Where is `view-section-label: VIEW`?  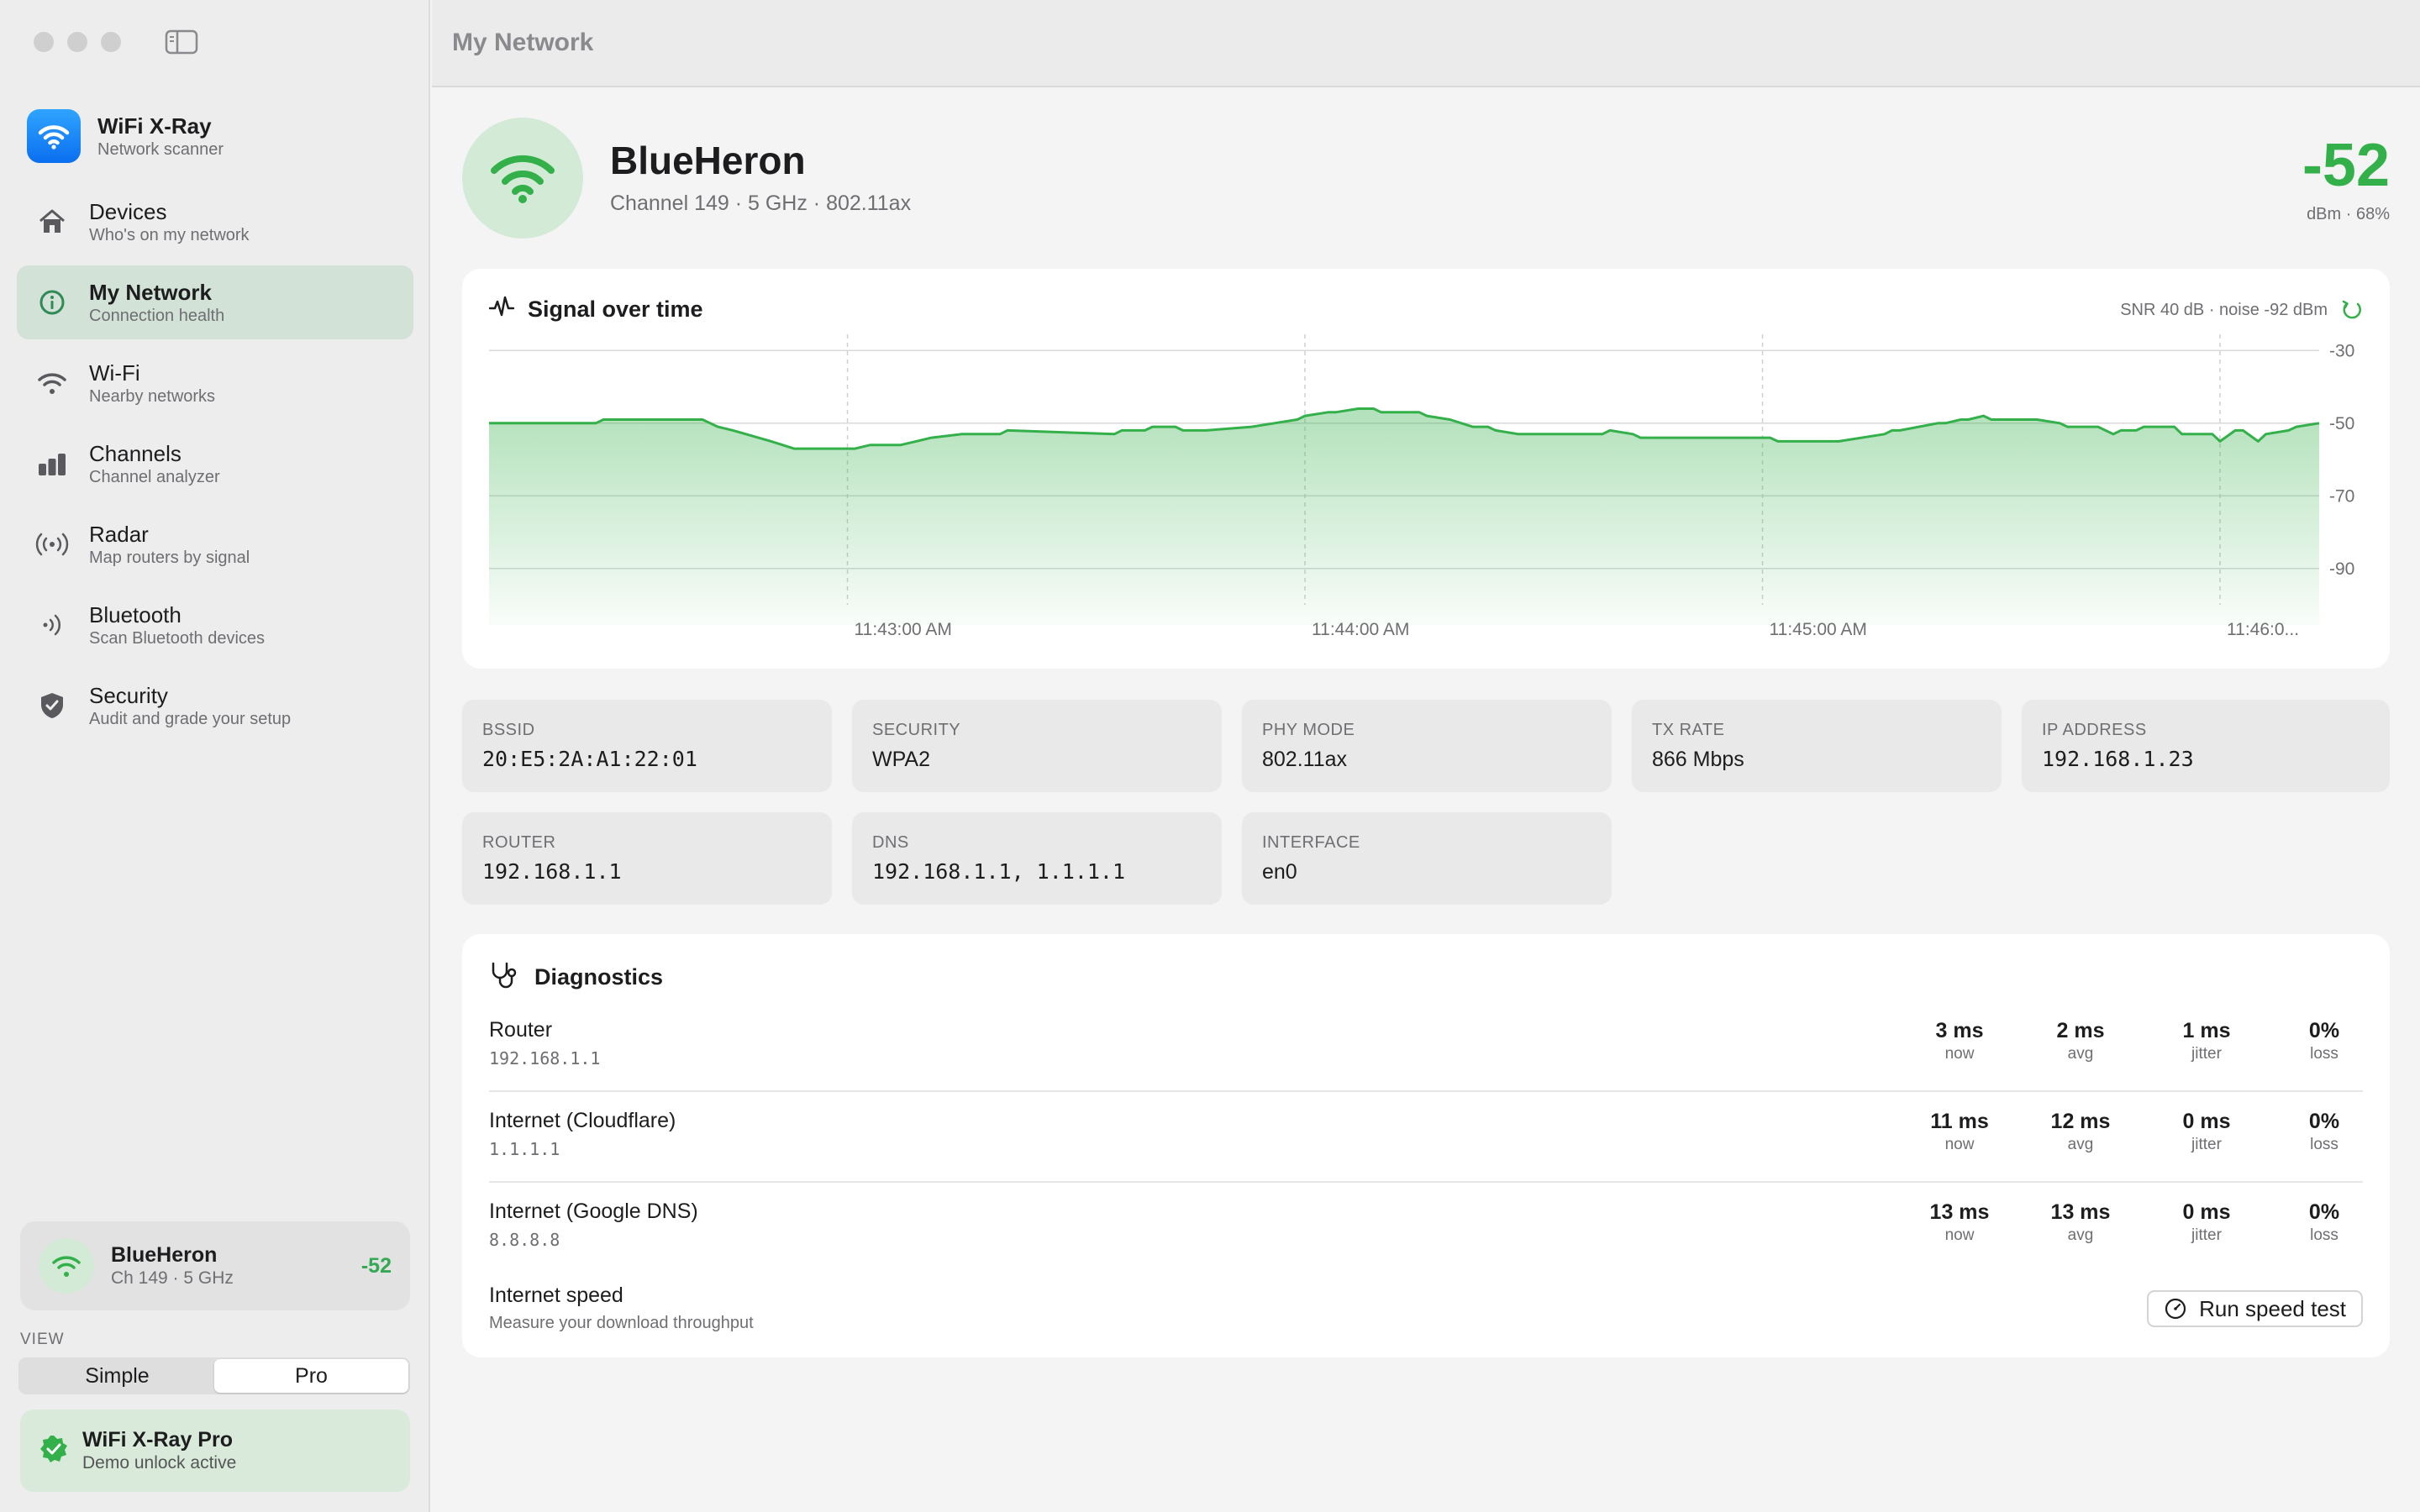
view-section-label: VIEW is located at coordinates (42, 1339).